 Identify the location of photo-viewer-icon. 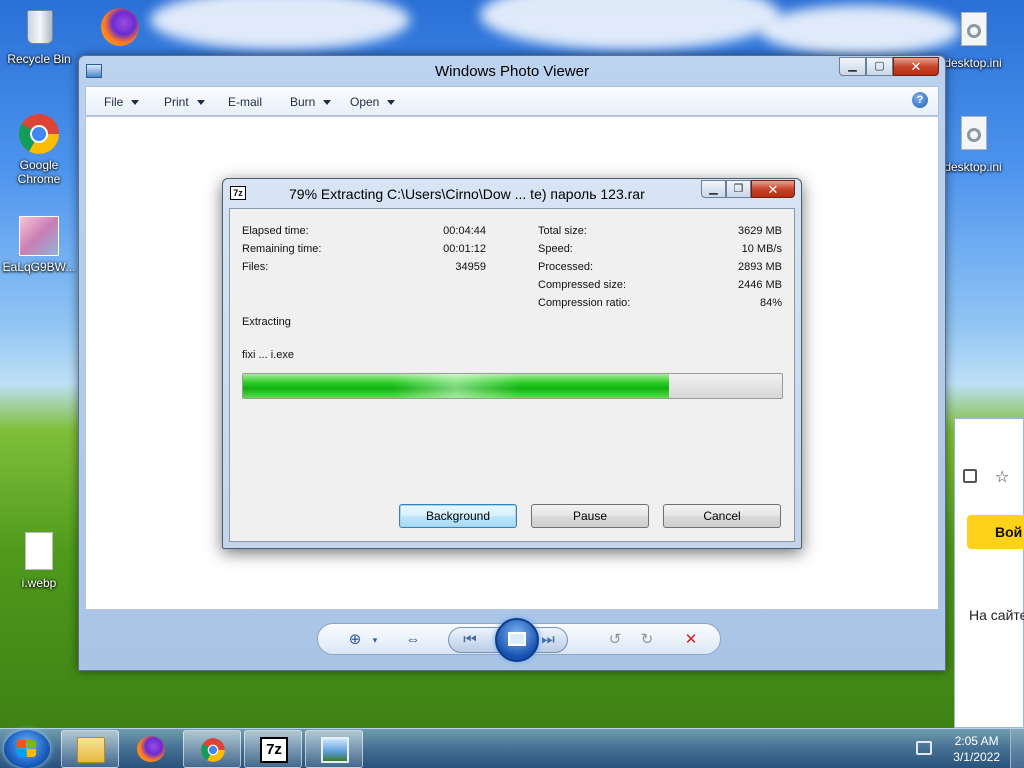
(335, 750).